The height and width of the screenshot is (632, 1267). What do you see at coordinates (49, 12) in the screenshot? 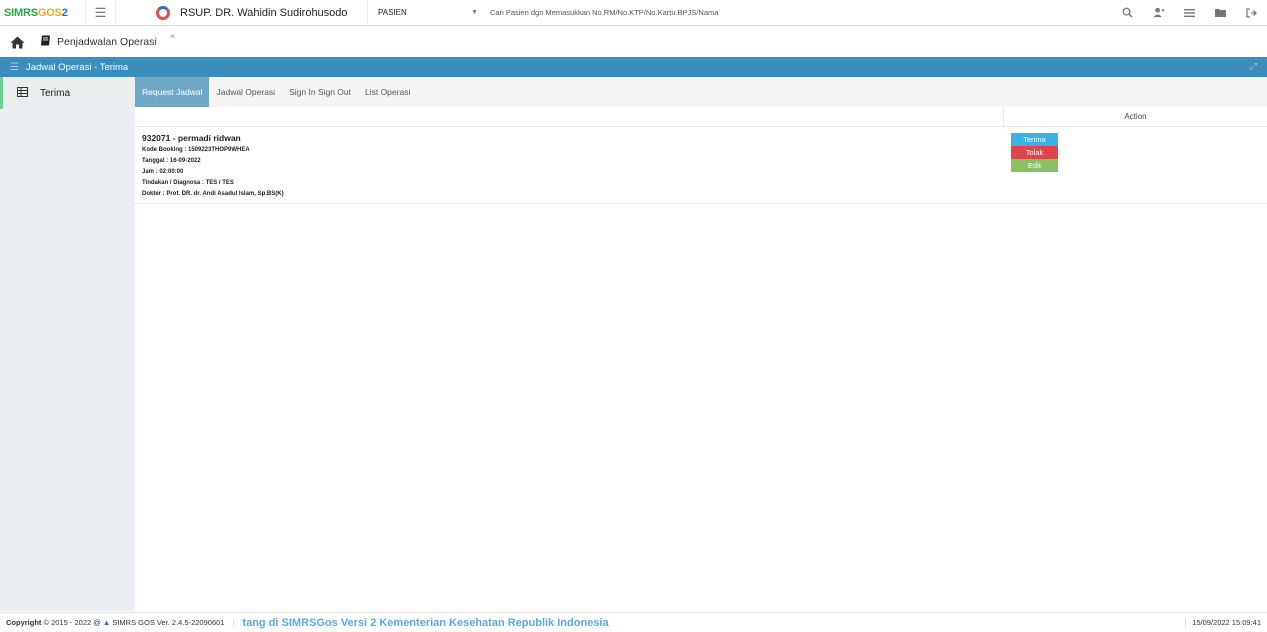
I see `logo-part-gos: GOS` at bounding box center [49, 12].